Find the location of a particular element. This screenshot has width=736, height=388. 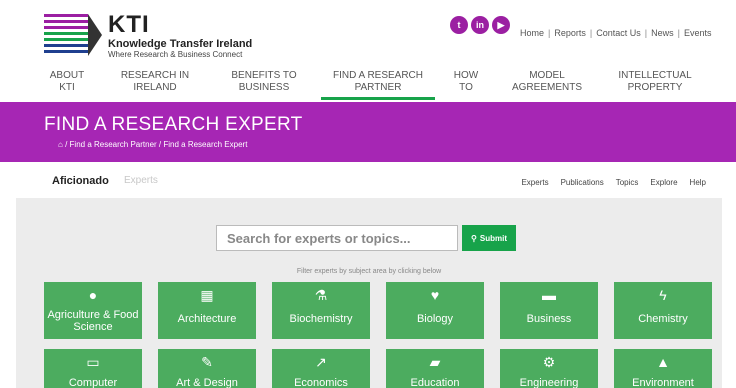

subject-tile-education: ▰ Education is located at coordinates (435, 368).